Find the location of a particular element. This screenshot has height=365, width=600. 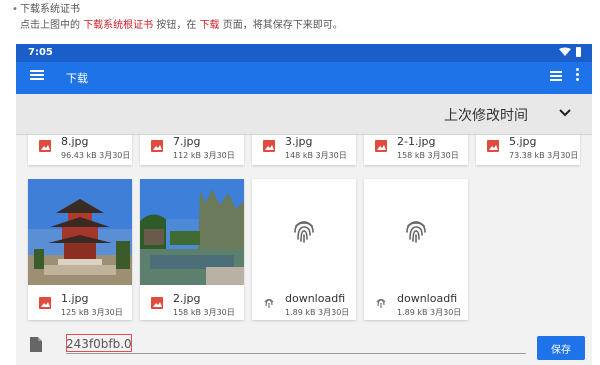

file-name: 8.jpg is located at coordinates (75, 141).